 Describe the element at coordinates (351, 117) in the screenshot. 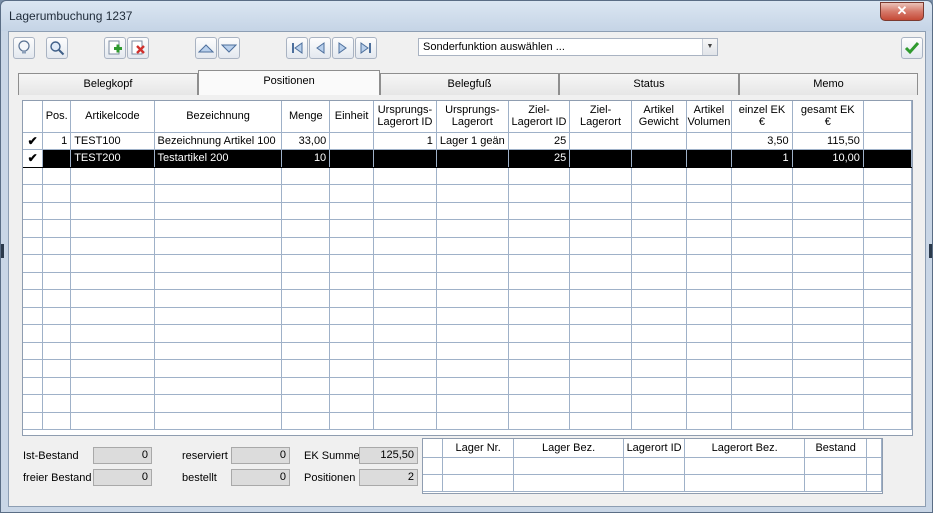

I see `column-header: Einheit` at that location.